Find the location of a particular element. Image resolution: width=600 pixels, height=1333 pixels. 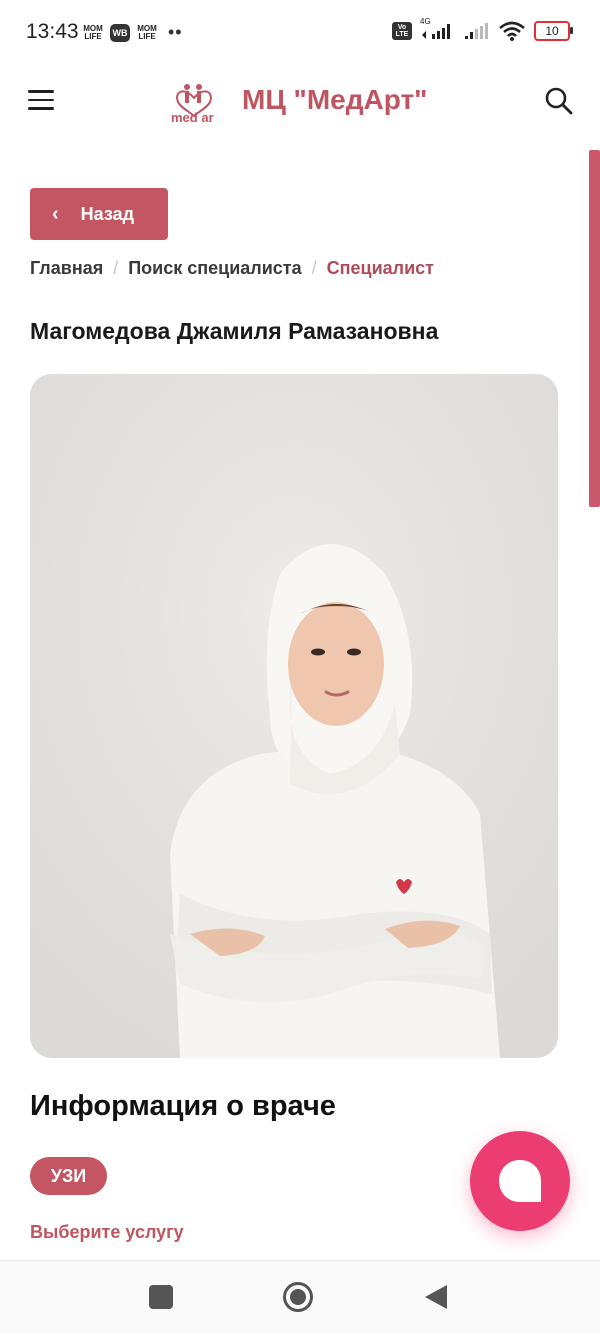

status-time: 13:43 is located at coordinates (52, 31).